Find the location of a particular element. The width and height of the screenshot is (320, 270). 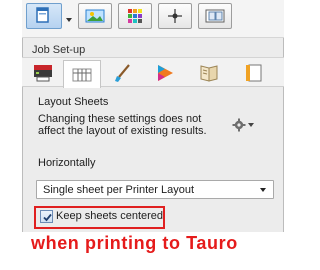

layout-tool-button is located at coordinates (215, 16).